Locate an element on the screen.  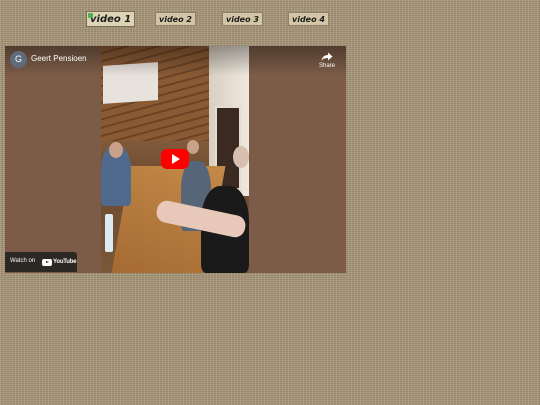
channel-avatar: G is located at coordinates (18, 59).